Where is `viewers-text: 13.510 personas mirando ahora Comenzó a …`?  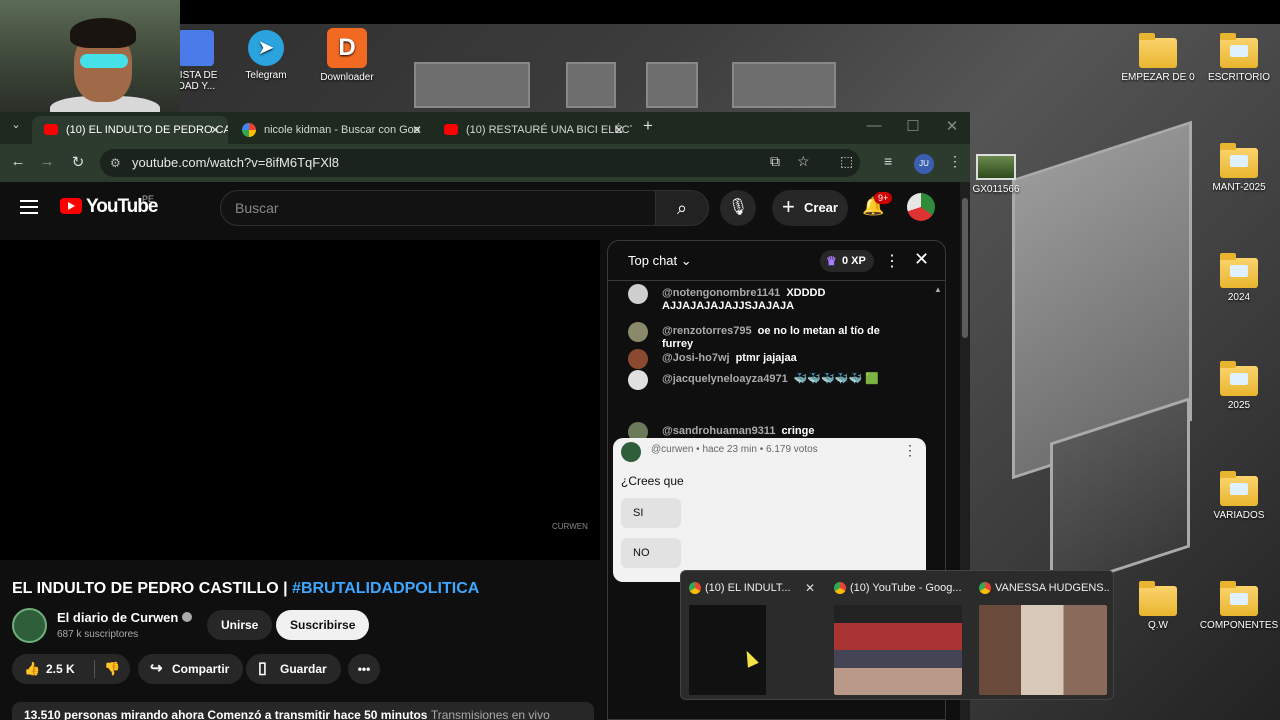
viewers-text: 13.510 personas mirando ahora Comenzó a … is located at coordinates (226, 714).